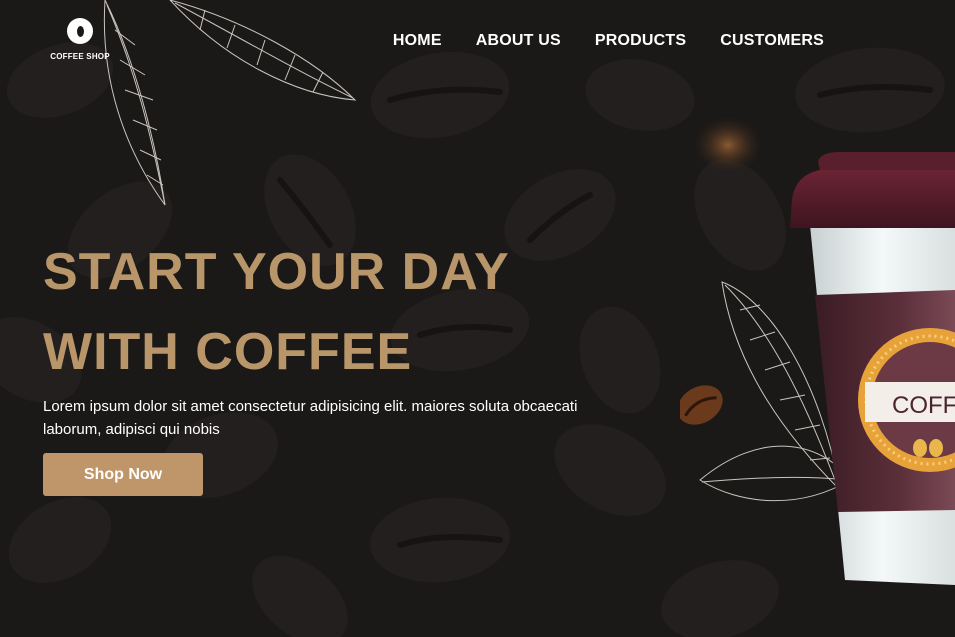  What do you see at coordinates (701, 405) in the screenshot?
I see `coffee-bean-icon` at bounding box center [701, 405].